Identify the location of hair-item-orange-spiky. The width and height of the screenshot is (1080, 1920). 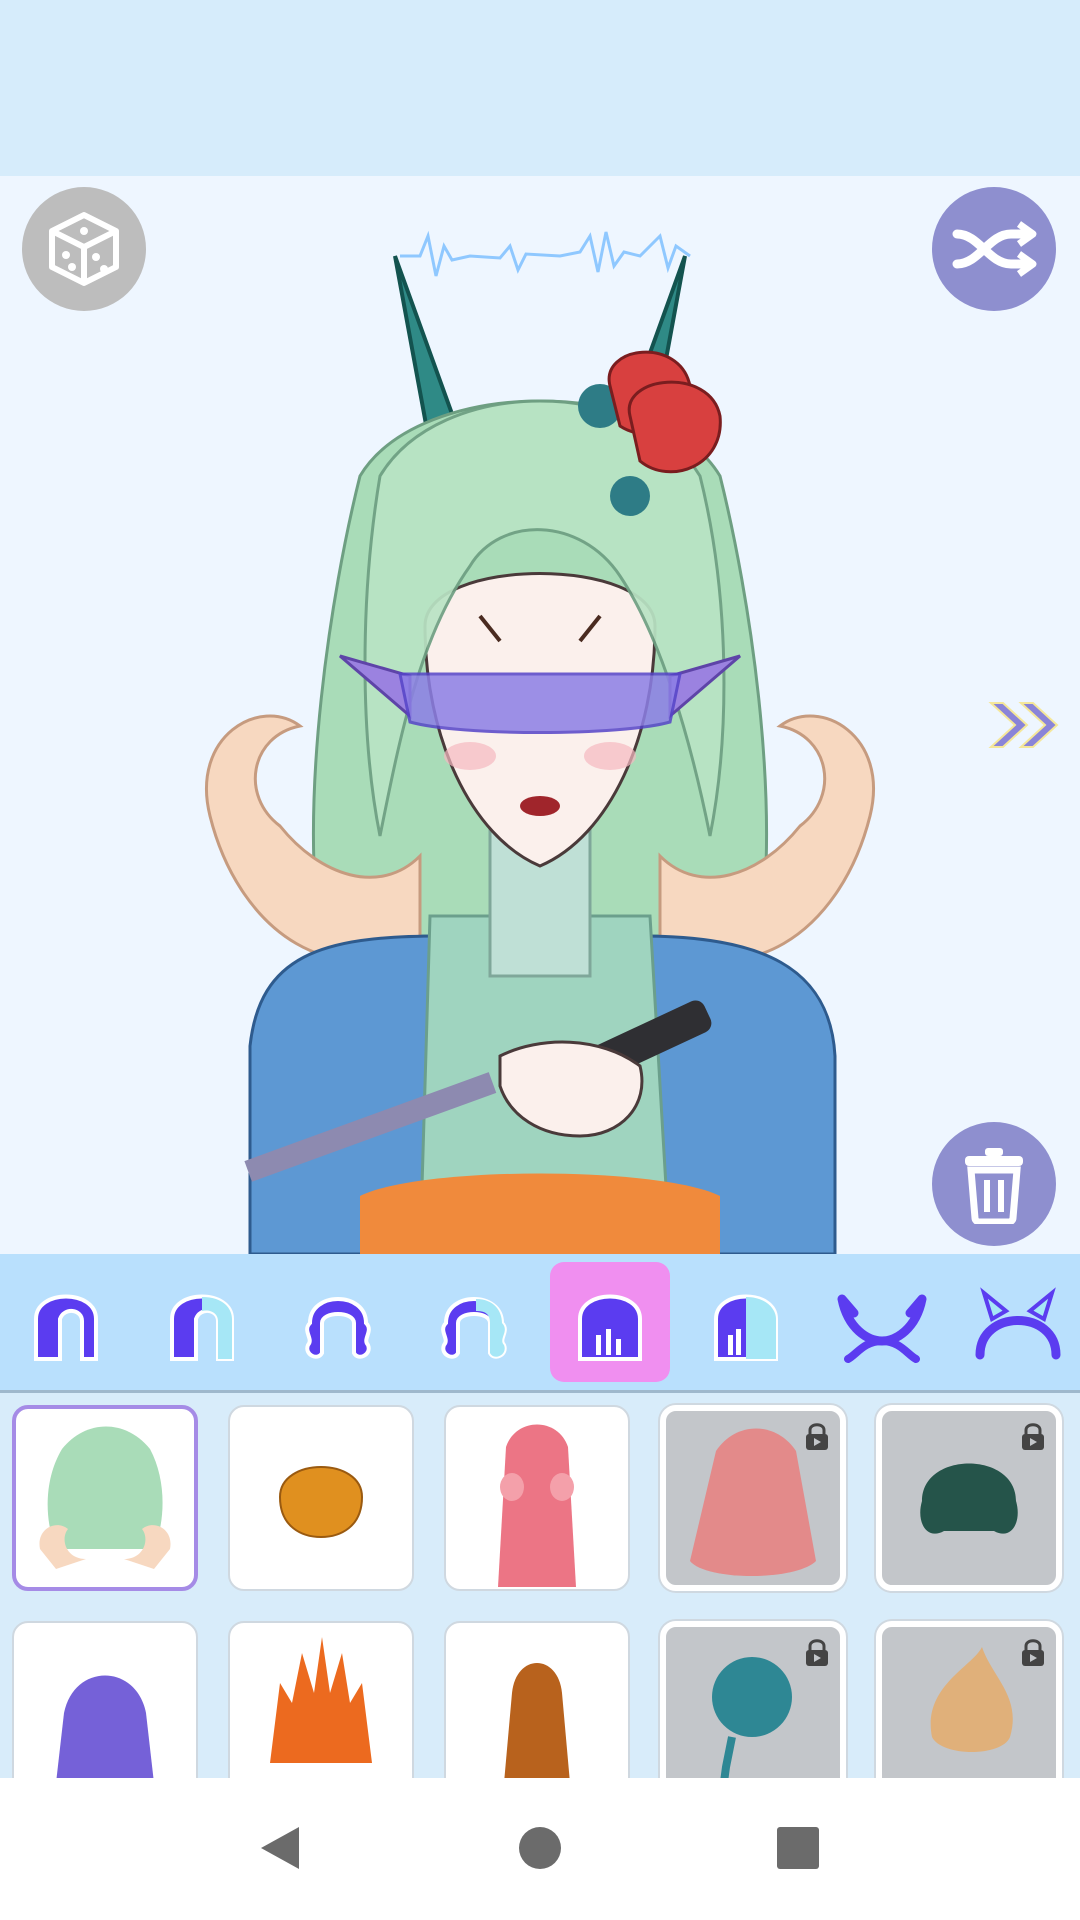
(321, 1699).